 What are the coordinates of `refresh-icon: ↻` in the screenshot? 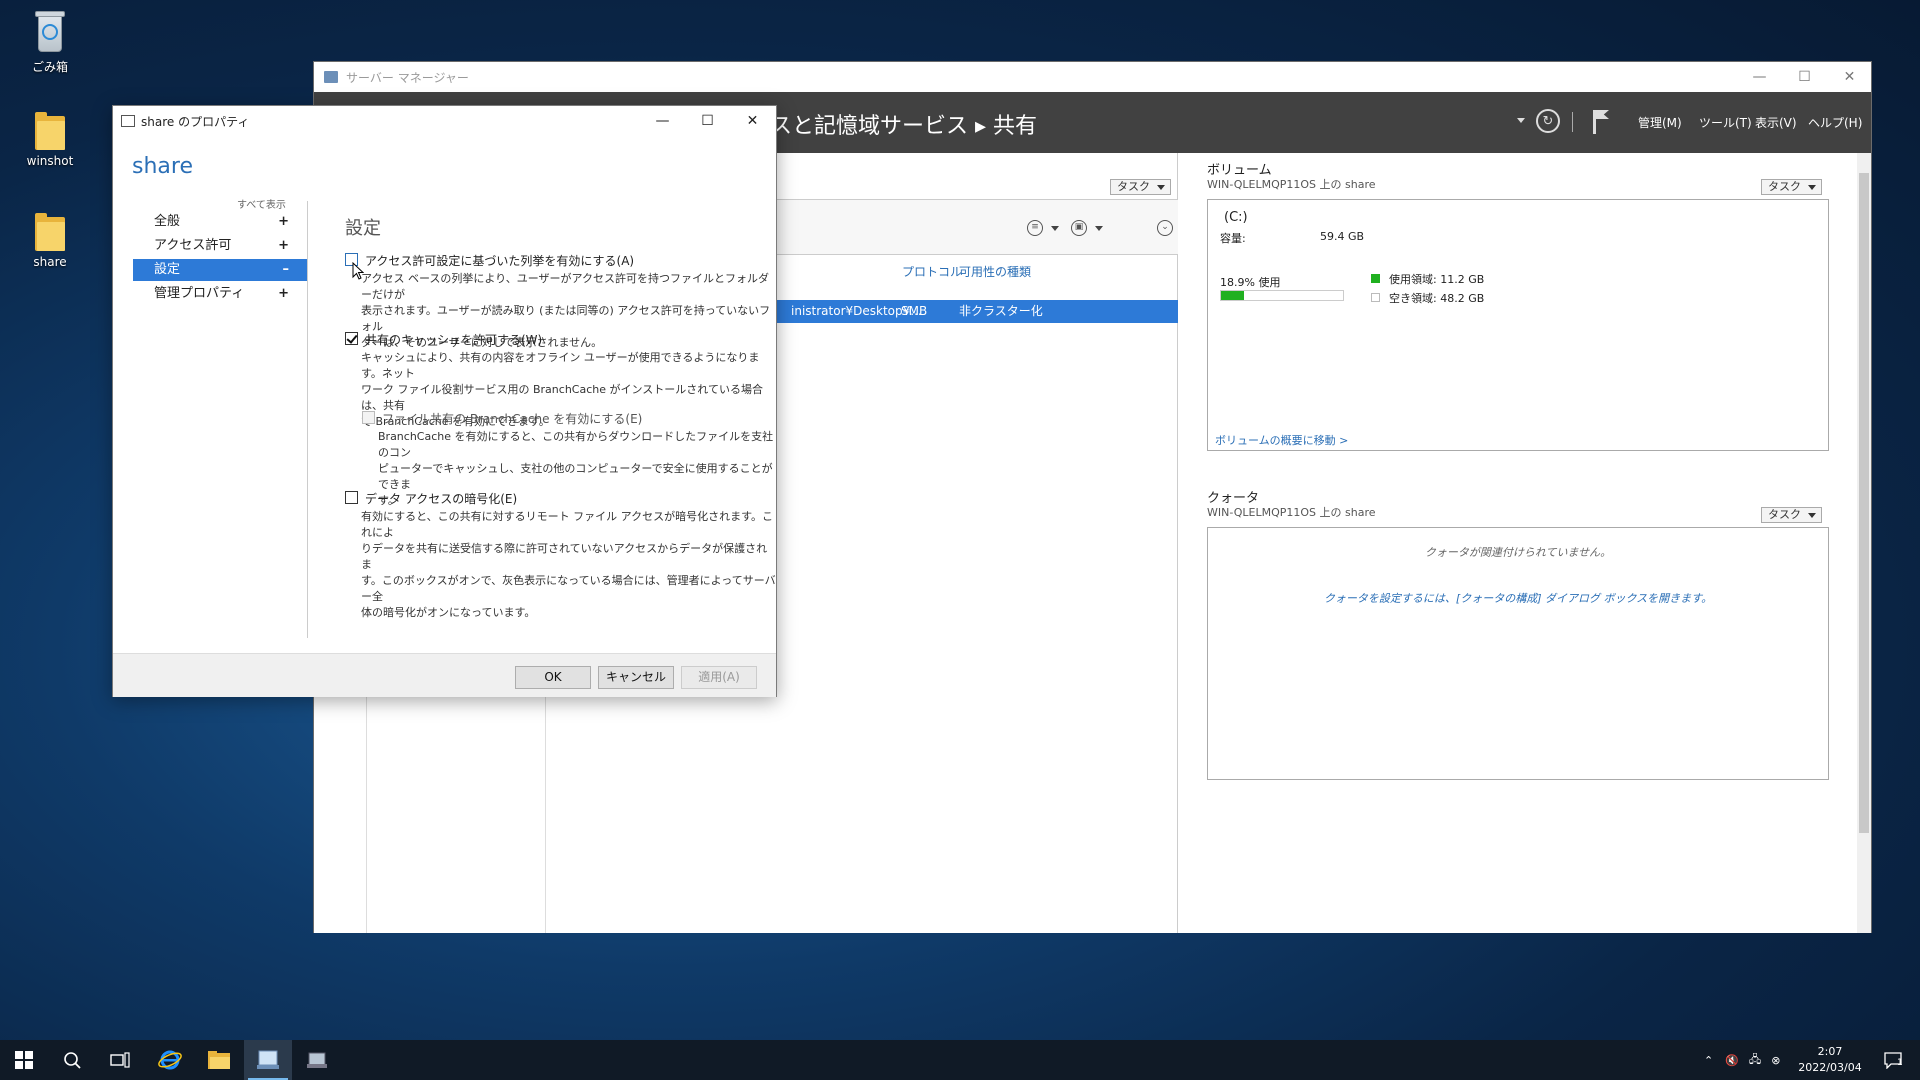 It's located at (1548, 121).